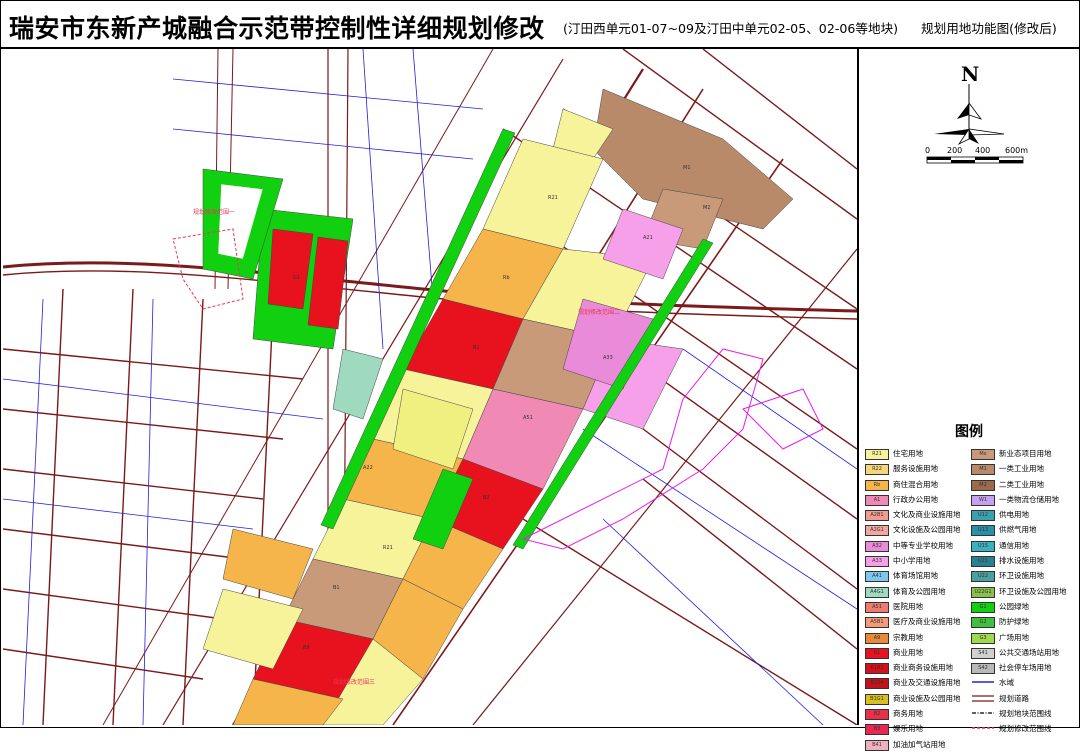 The width and height of the screenshot is (1080, 753). I want to click on legend-label: 供燃气用地, so click(1018, 530).